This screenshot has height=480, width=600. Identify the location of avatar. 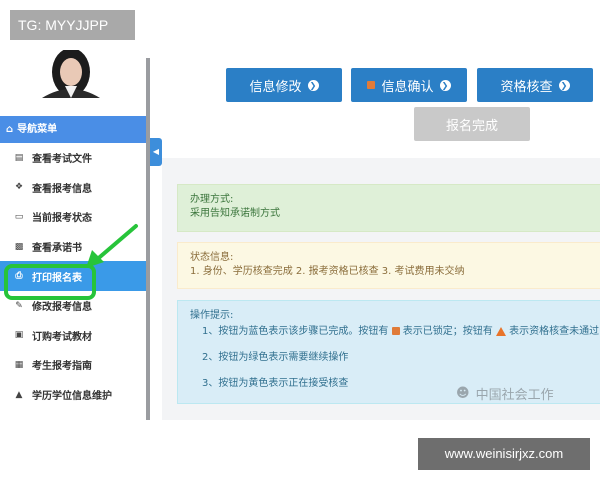
(71, 74).